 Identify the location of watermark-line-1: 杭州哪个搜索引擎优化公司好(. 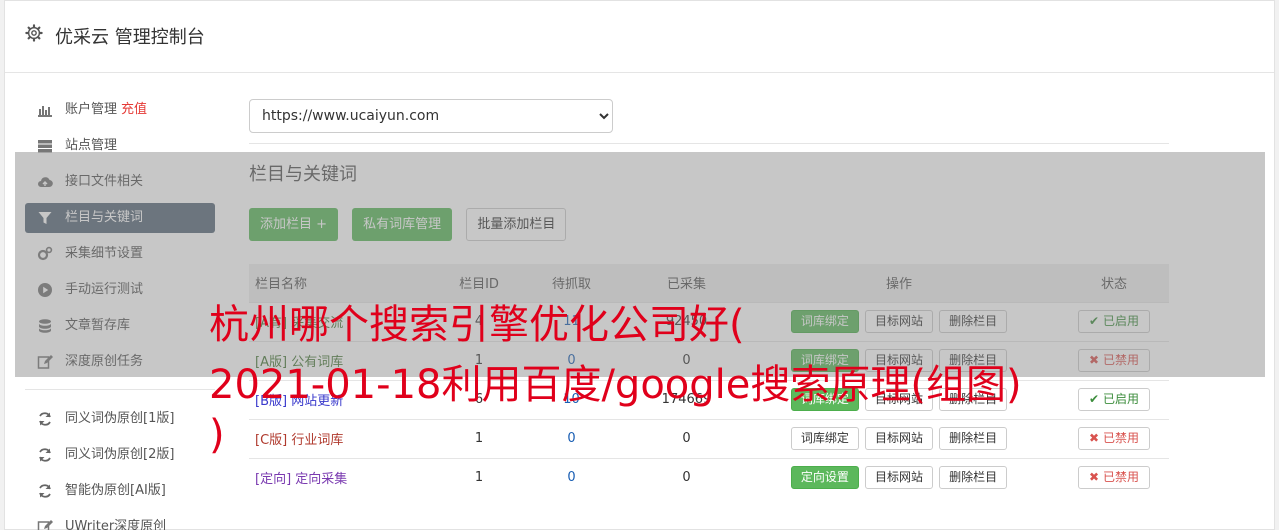
(477, 325).